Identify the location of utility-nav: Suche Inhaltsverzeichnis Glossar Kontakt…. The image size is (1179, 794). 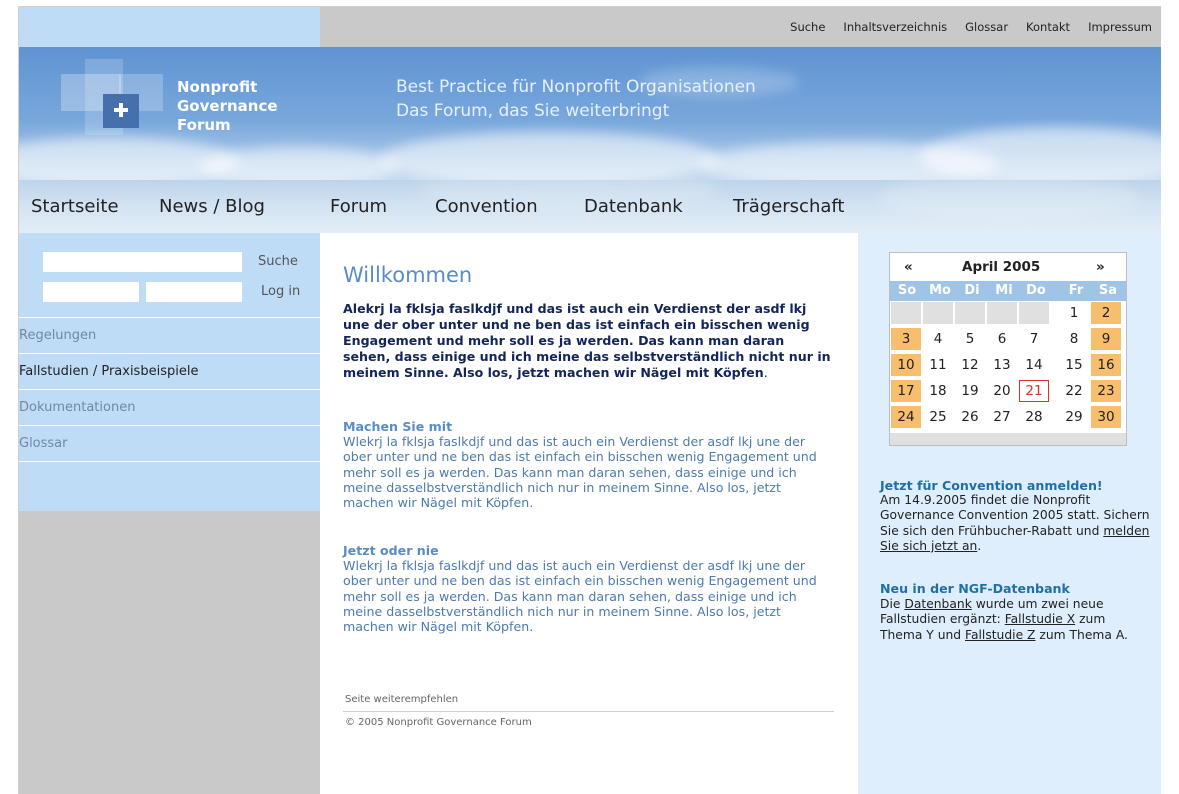
(740, 27).